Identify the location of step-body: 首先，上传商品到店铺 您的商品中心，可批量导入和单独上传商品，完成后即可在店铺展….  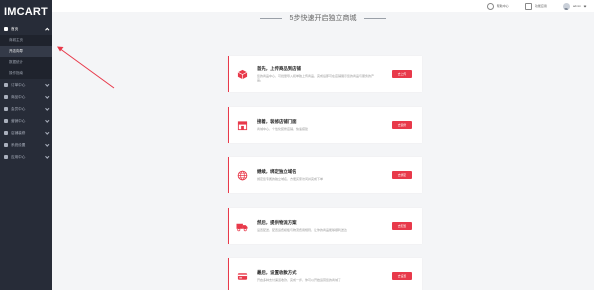
(323, 74).